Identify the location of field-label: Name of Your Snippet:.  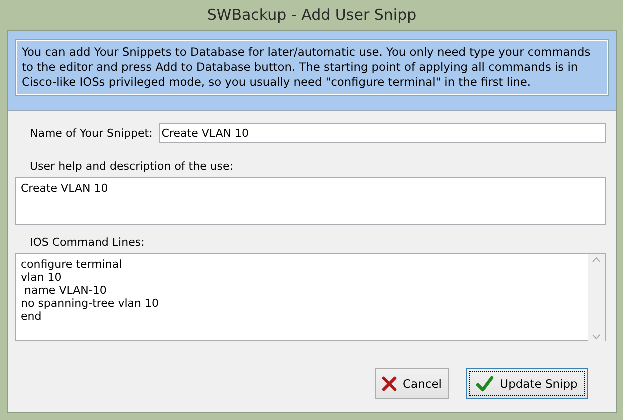
(91, 133).